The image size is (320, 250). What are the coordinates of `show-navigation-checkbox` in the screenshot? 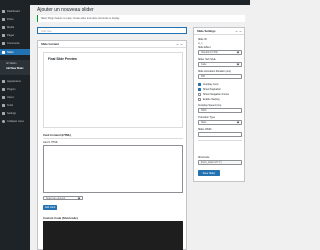 It's located at (199, 94).